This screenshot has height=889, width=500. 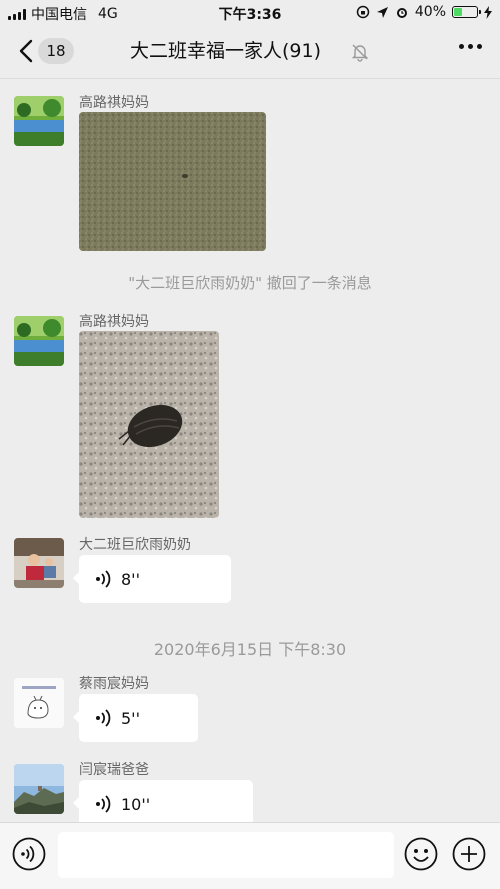 I want to click on unread-count-badge: 18, so click(x=56, y=51).